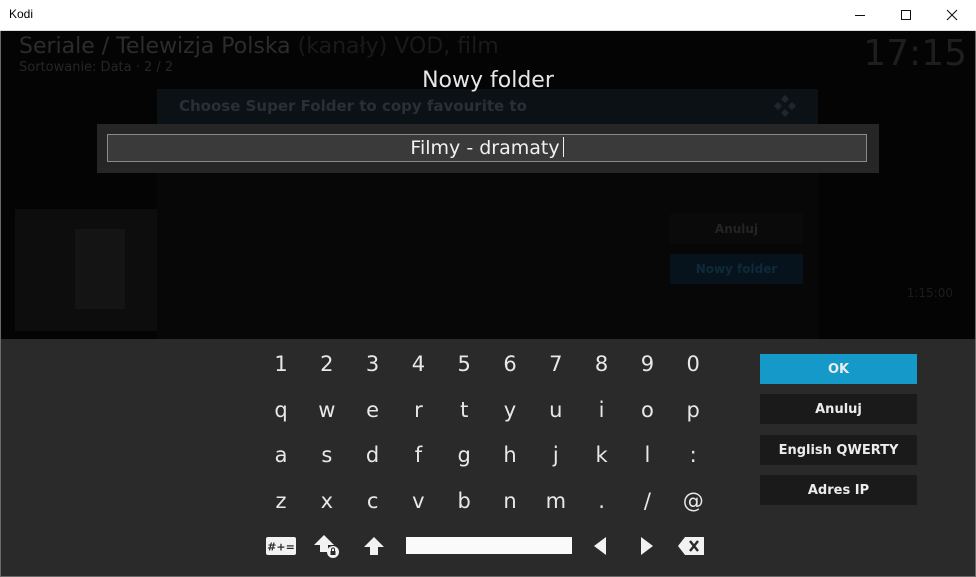  What do you see at coordinates (510, 455) in the screenshot?
I see `key-3-6: h` at bounding box center [510, 455].